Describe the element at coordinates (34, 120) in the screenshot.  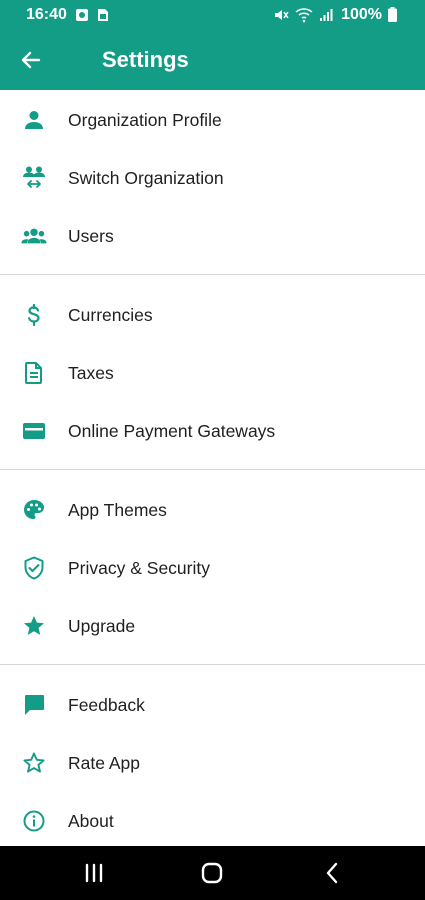
I see `person-icon` at that location.